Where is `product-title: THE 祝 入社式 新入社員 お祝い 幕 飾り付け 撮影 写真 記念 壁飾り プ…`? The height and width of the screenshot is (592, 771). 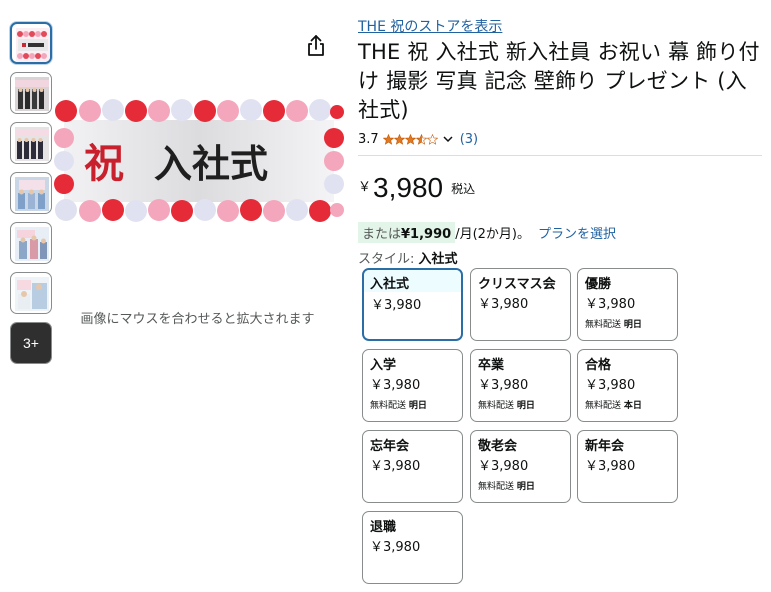
product-title: THE 祝 入社式 新入社員 お祝い 幕 飾り付け 撮影 写真 記念 壁飾り プ… is located at coordinates (559, 81).